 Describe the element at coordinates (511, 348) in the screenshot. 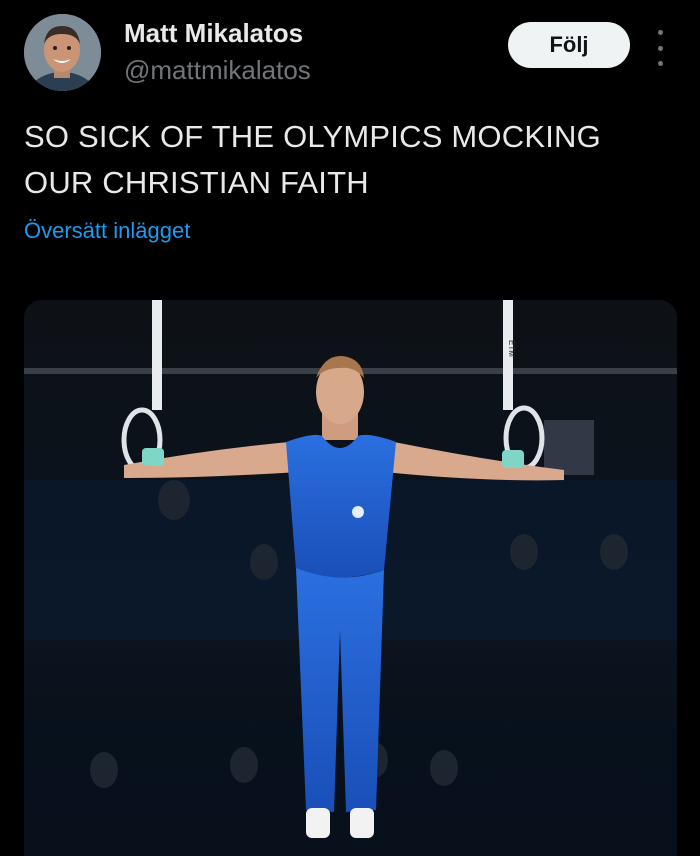

I see `ring-strap-text: ETM` at that location.